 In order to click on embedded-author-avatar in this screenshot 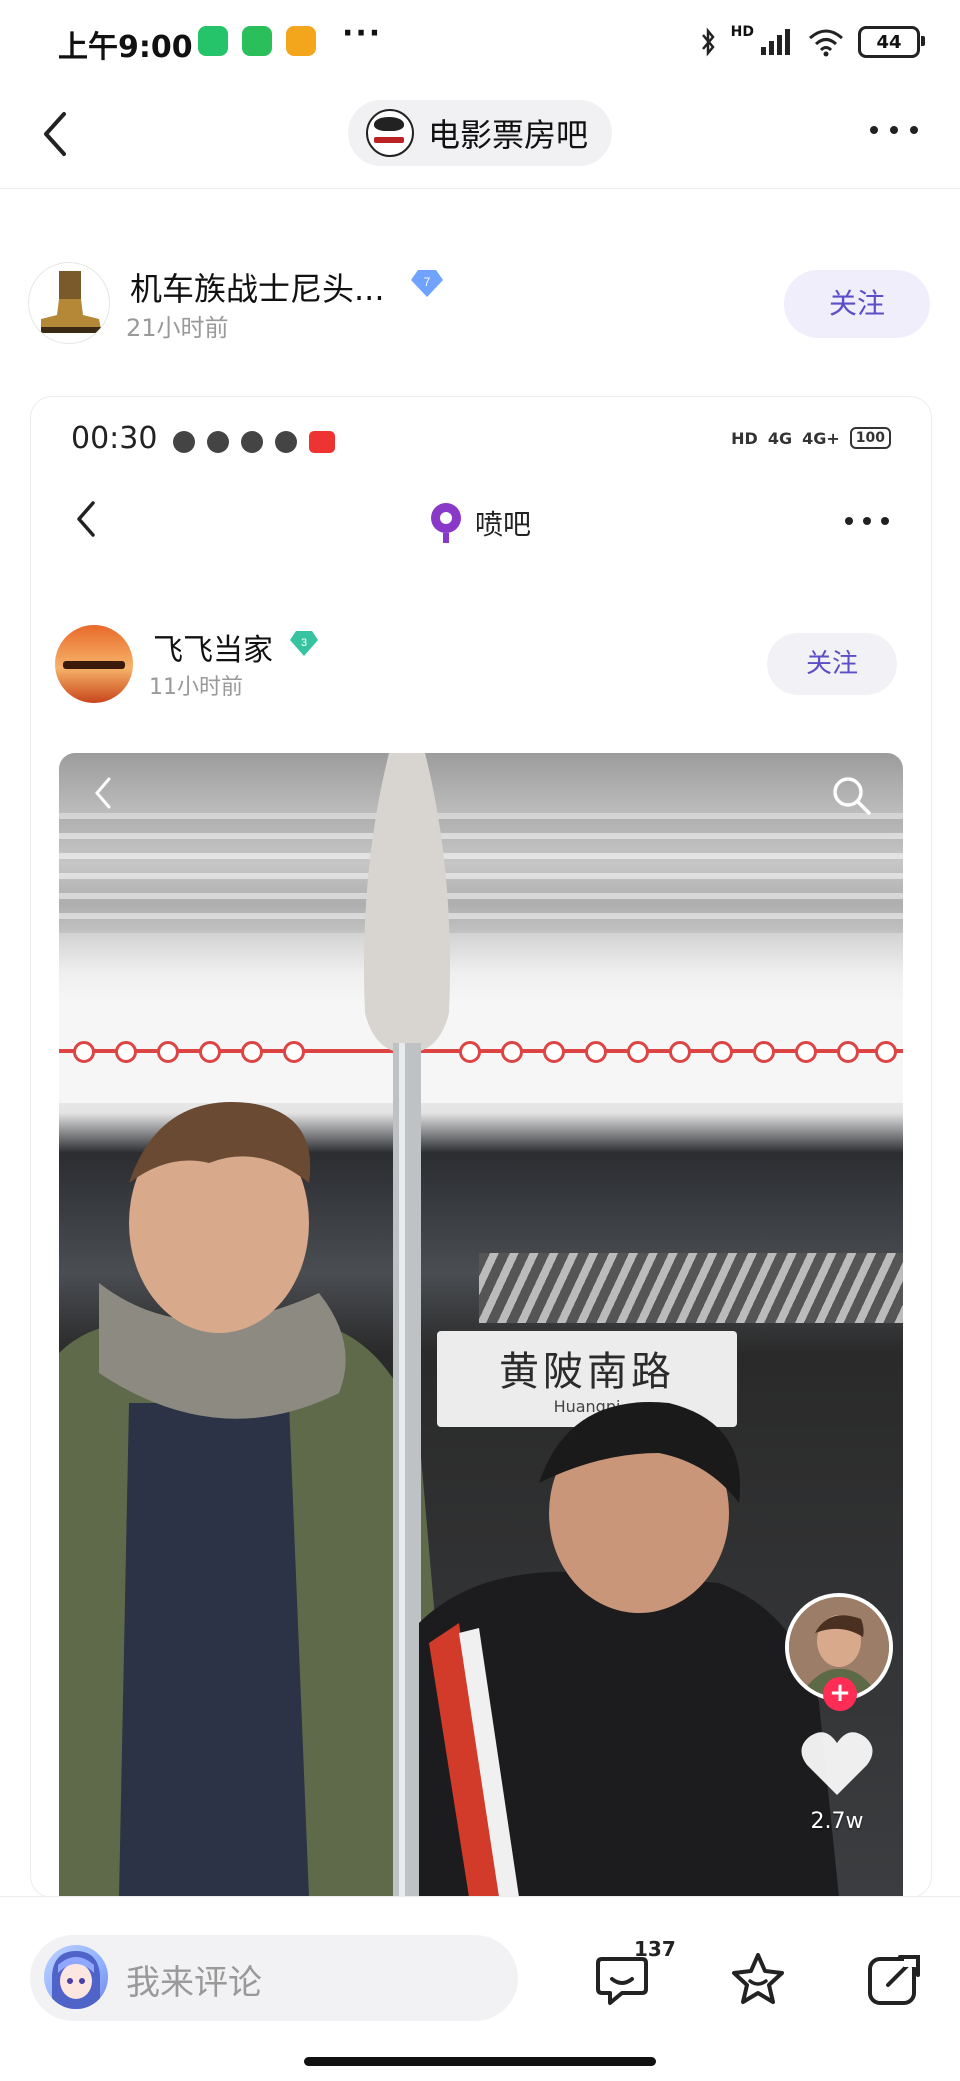, I will do `click(94, 664)`.